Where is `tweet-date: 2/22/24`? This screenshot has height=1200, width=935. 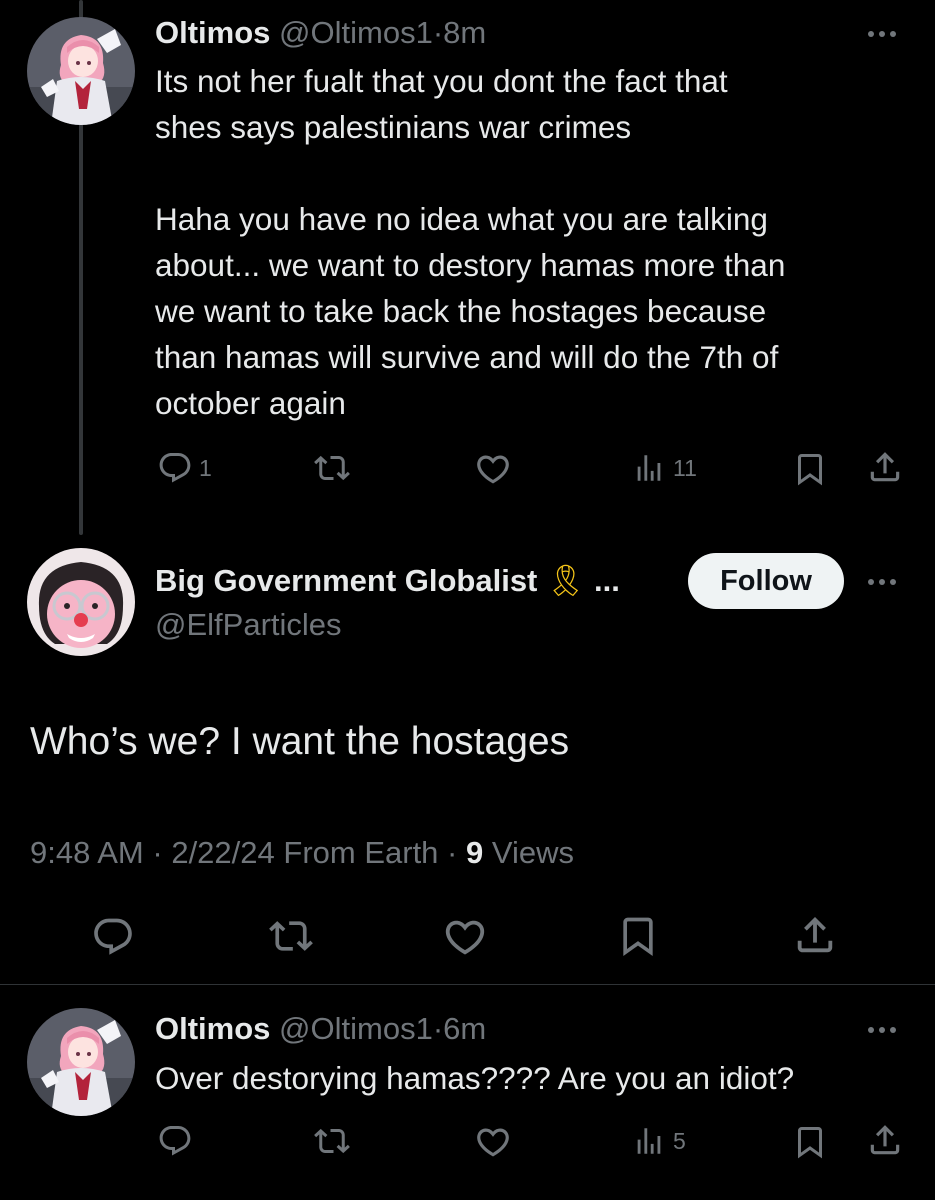 tweet-date: 2/22/24 is located at coordinates (222, 852).